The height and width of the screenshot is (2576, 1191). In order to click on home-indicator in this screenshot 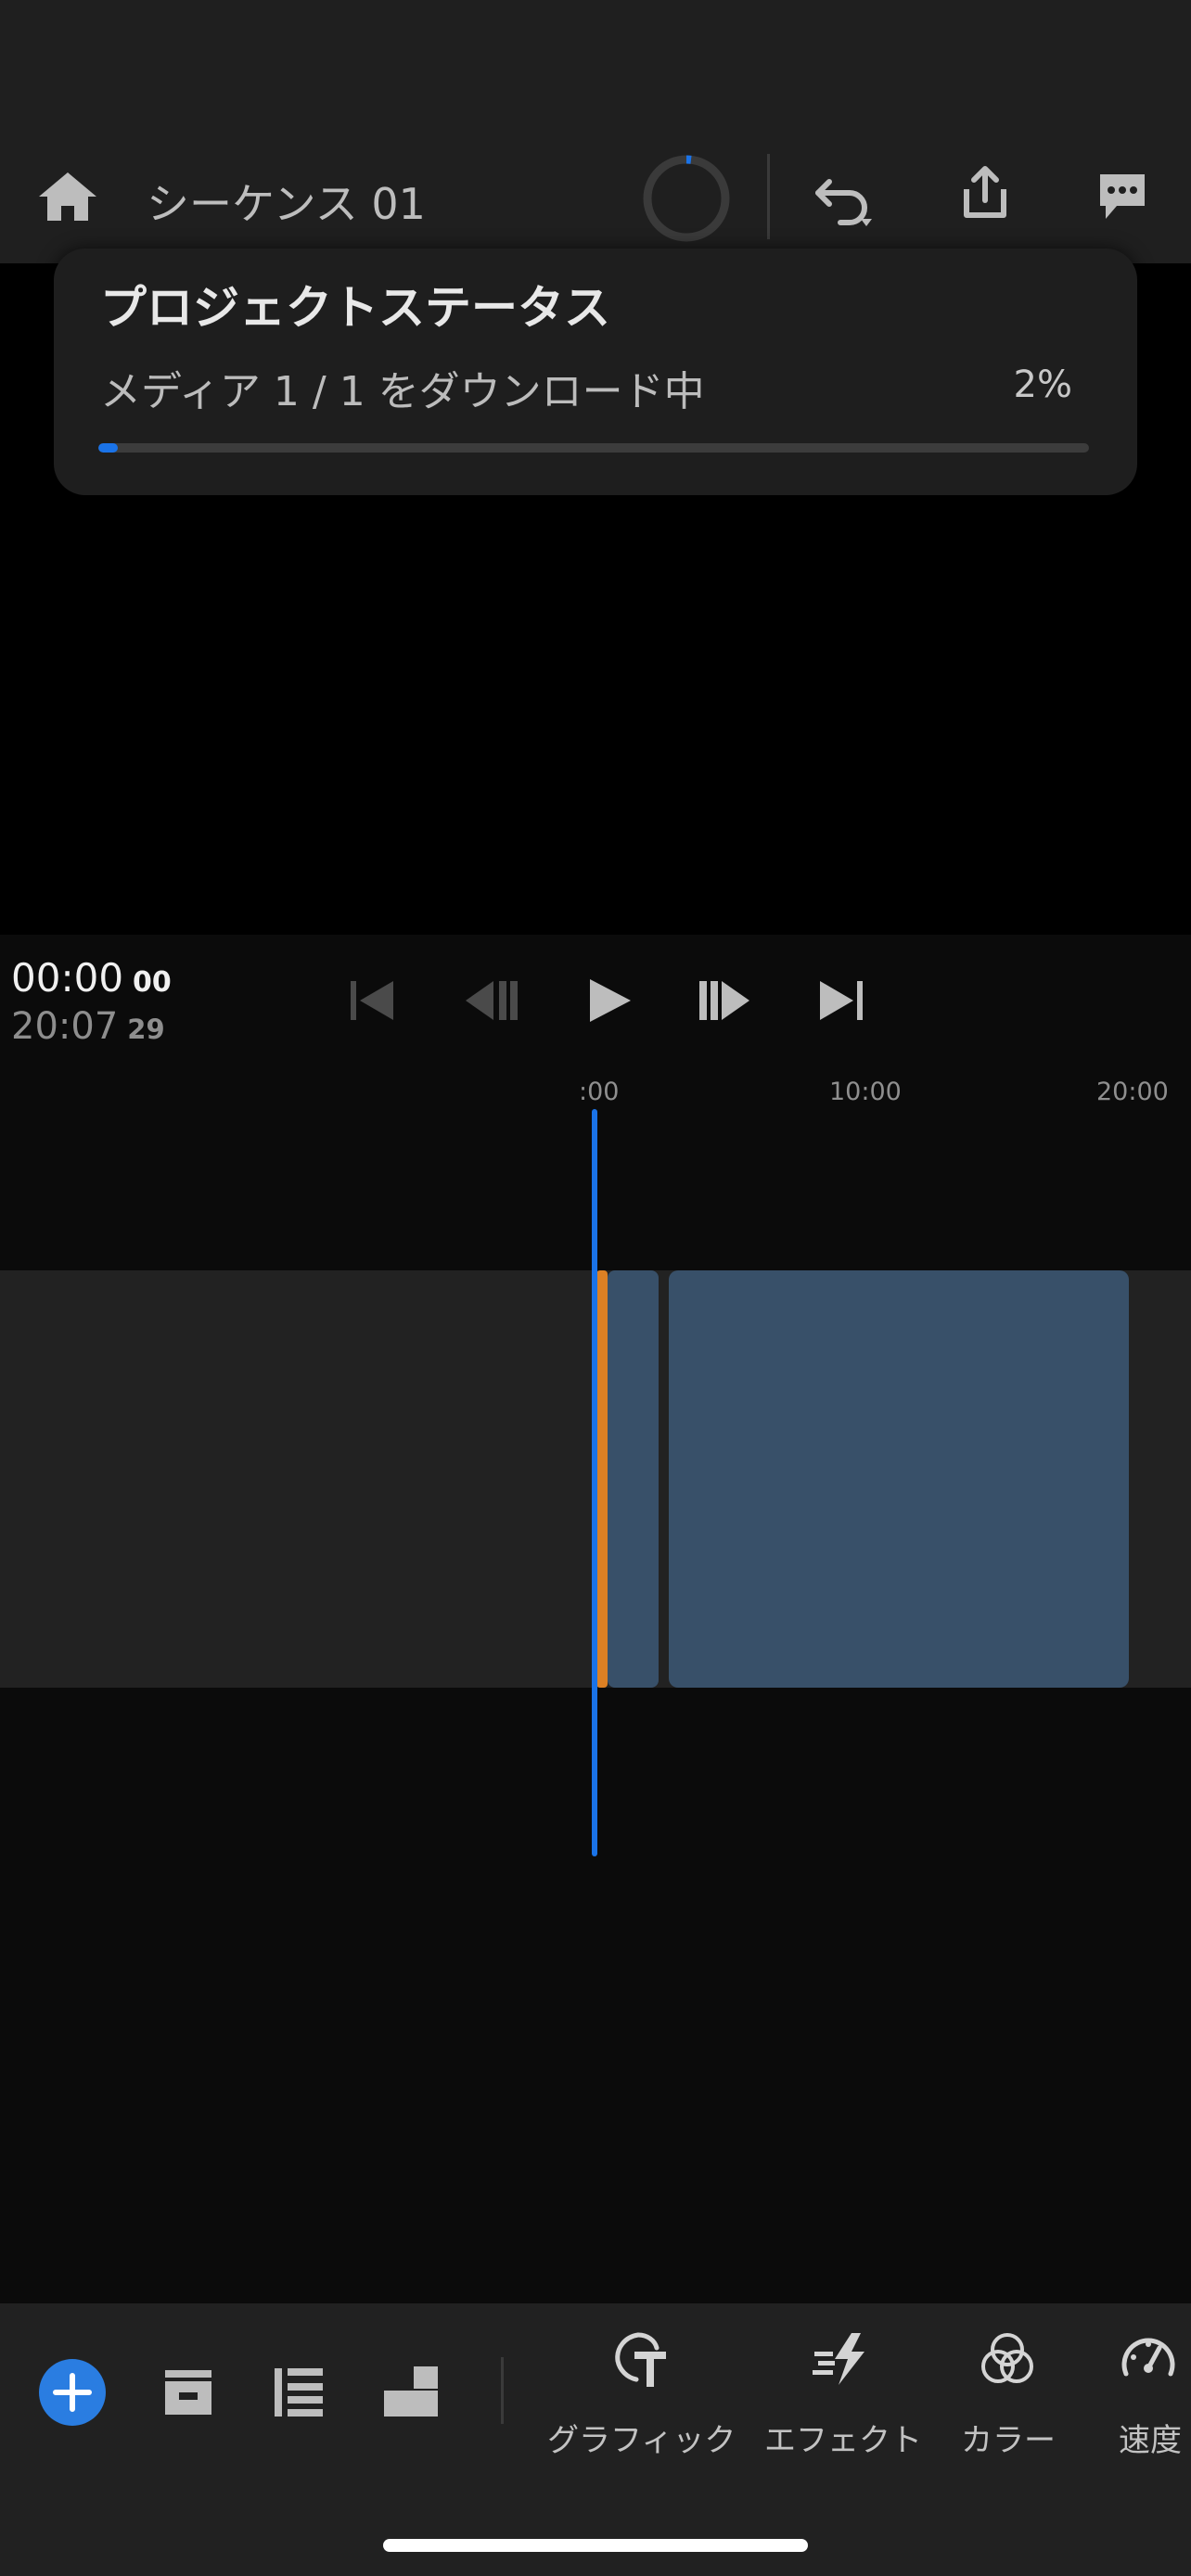, I will do `click(595, 2545)`.